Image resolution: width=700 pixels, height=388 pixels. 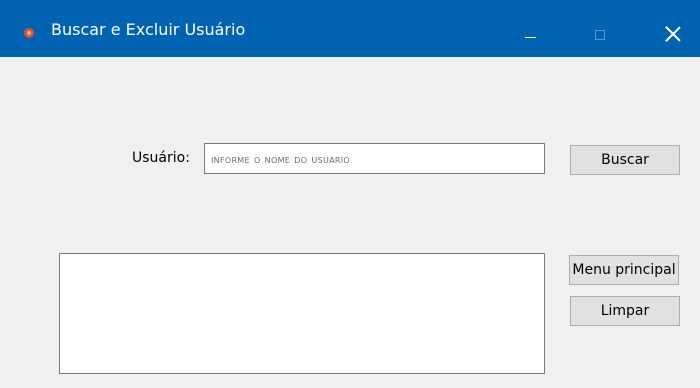 I want to click on minimize-button, so click(x=532, y=28).